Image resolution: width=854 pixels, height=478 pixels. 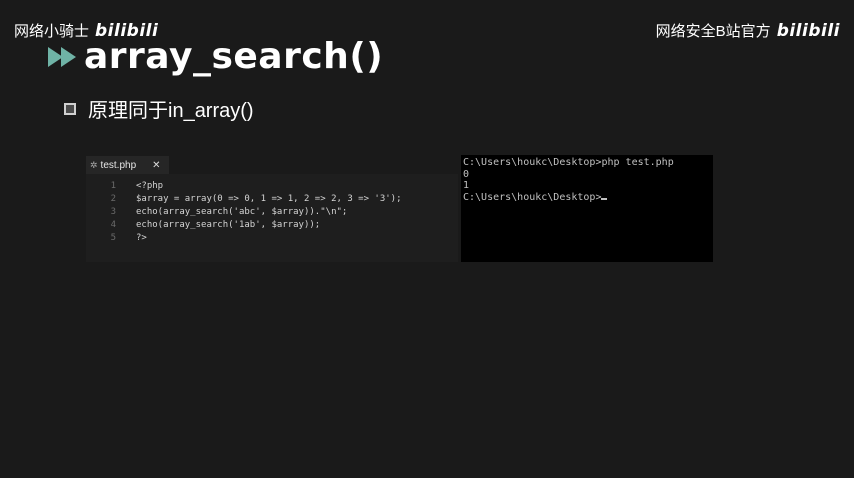 I want to click on close-icon: ✕, so click(x=156, y=165).